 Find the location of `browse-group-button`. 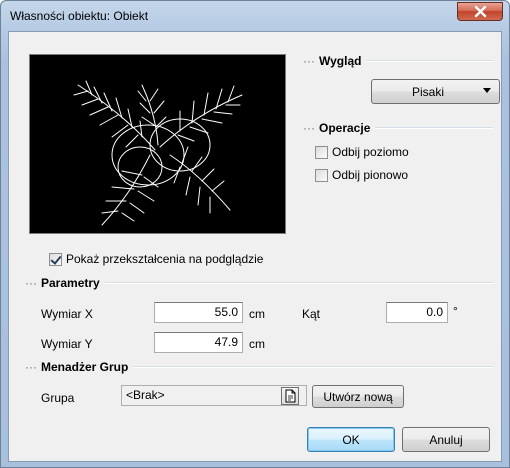

browse-group-button is located at coordinates (290, 396).